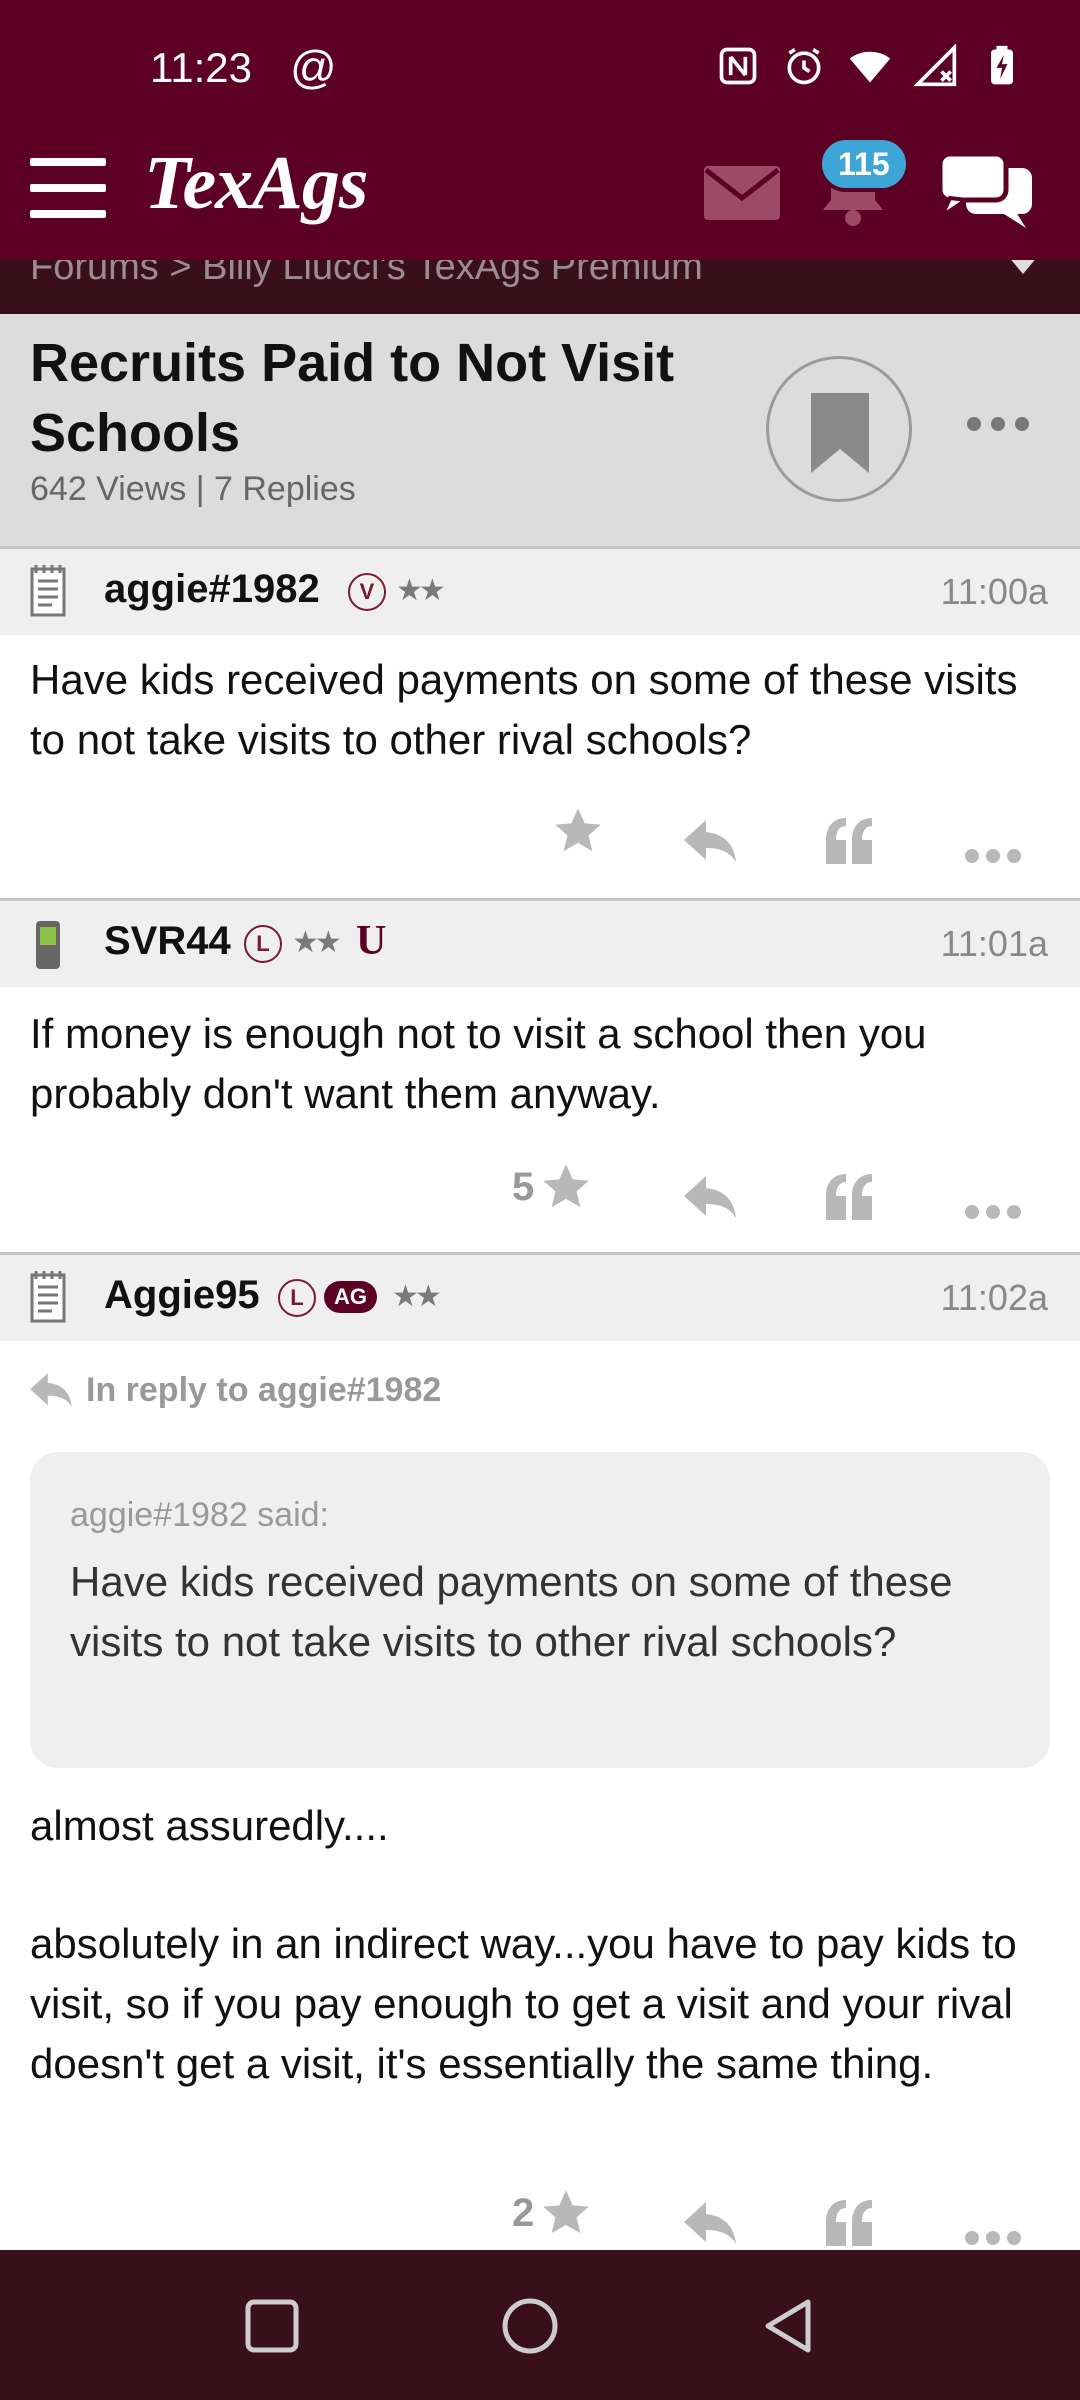 Image resolution: width=1080 pixels, height=2400 pixels. Describe the element at coordinates (1023, 273) in the screenshot. I see `chevron-down-icon` at that location.